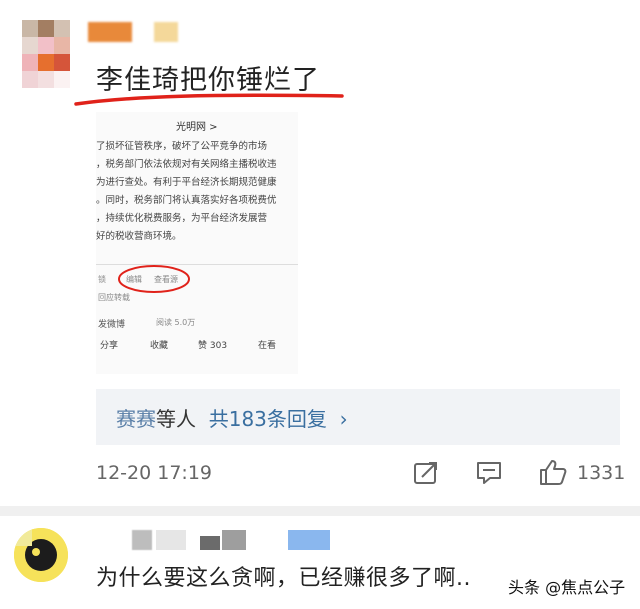 The width and height of the screenshot is (640, 609). I want to click on embed-source: 光明网 >, so click(197, 127).